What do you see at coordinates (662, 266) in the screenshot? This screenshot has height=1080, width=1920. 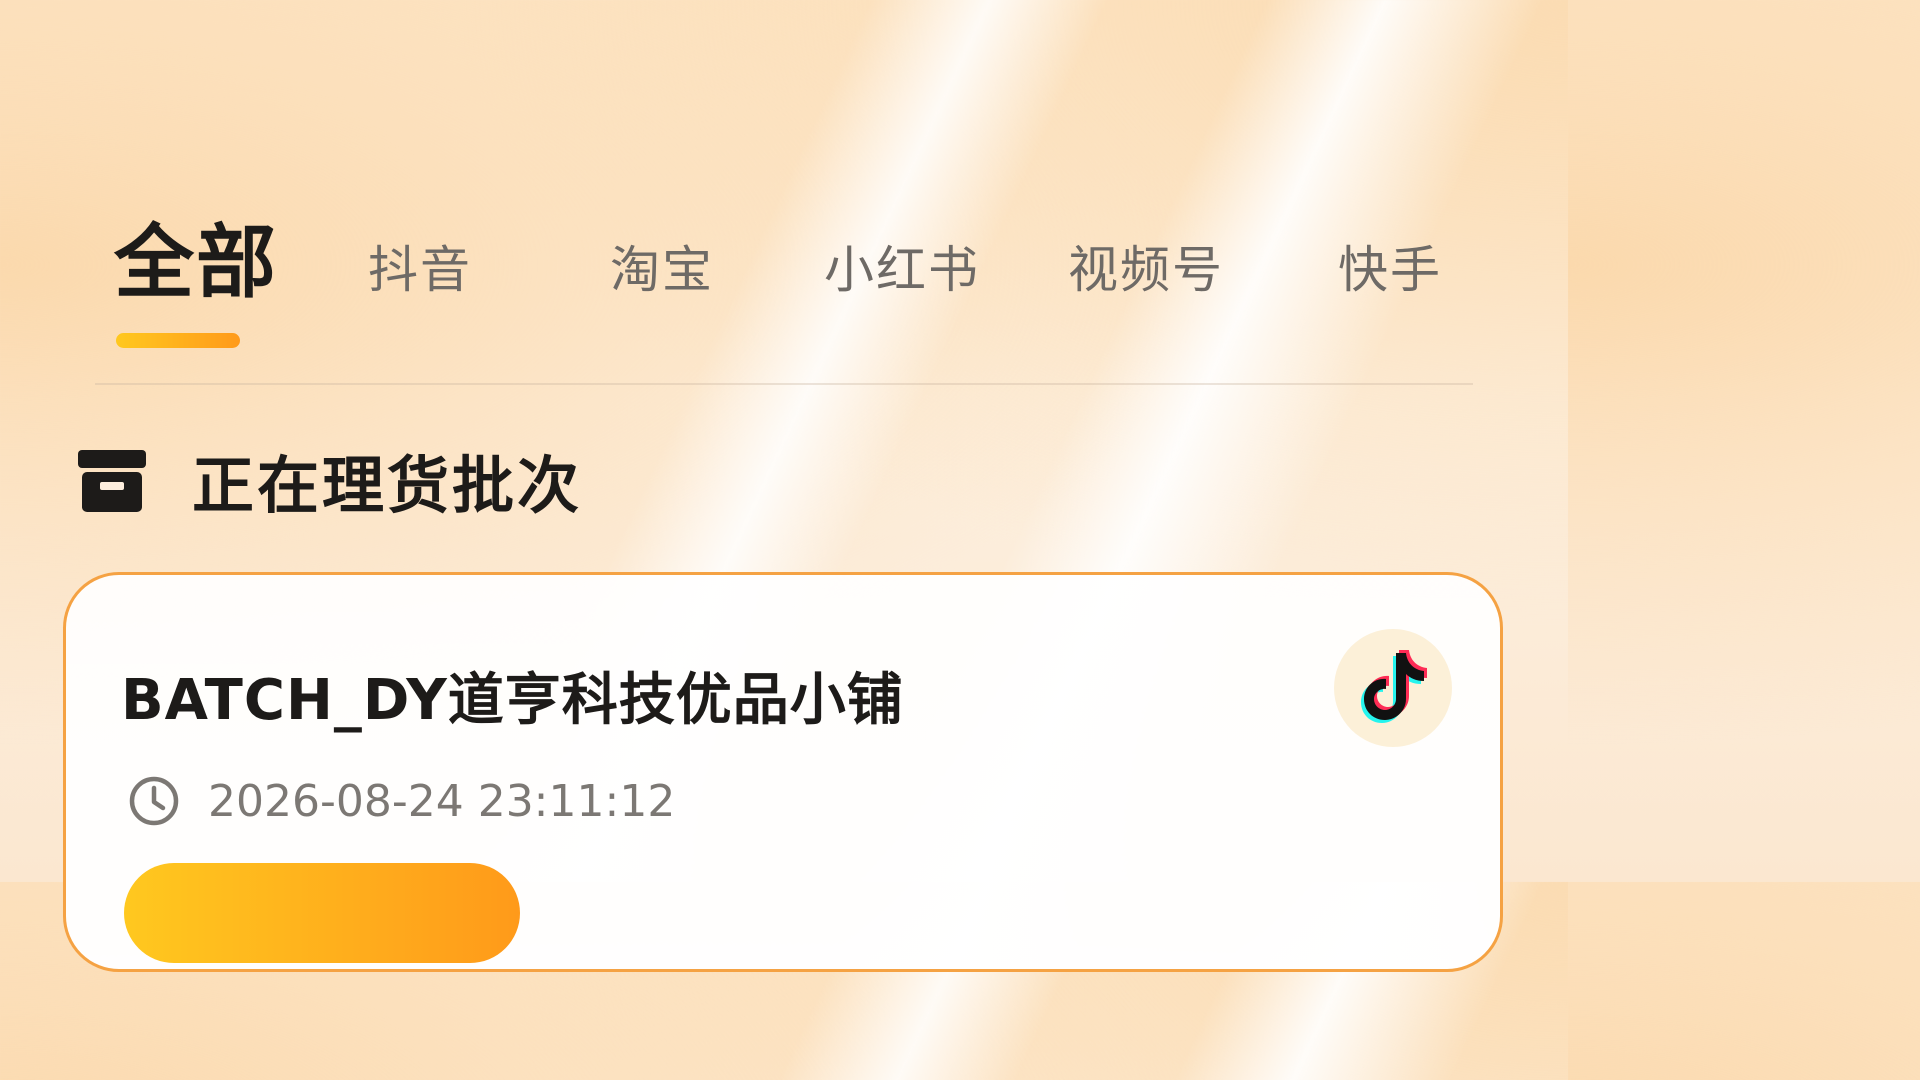 I see `tab-taobao: 淘宝` at bounding box center [662, 266].